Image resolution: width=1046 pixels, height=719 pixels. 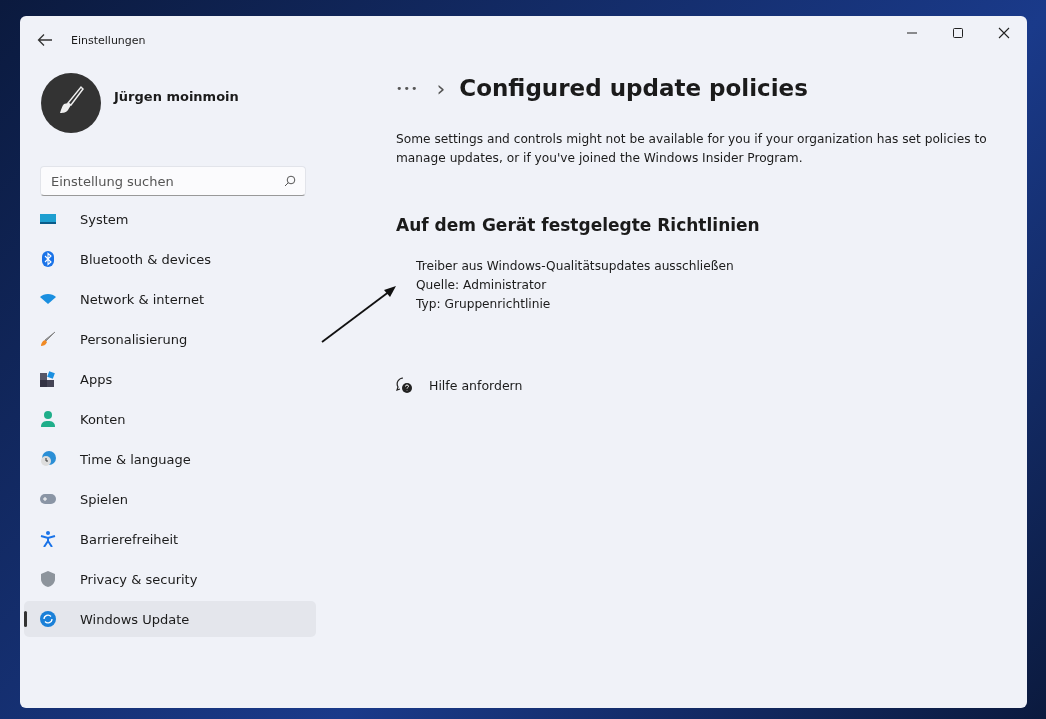 I want to click on help-link: Hilfe anfordern, so click(x=476, y=385).